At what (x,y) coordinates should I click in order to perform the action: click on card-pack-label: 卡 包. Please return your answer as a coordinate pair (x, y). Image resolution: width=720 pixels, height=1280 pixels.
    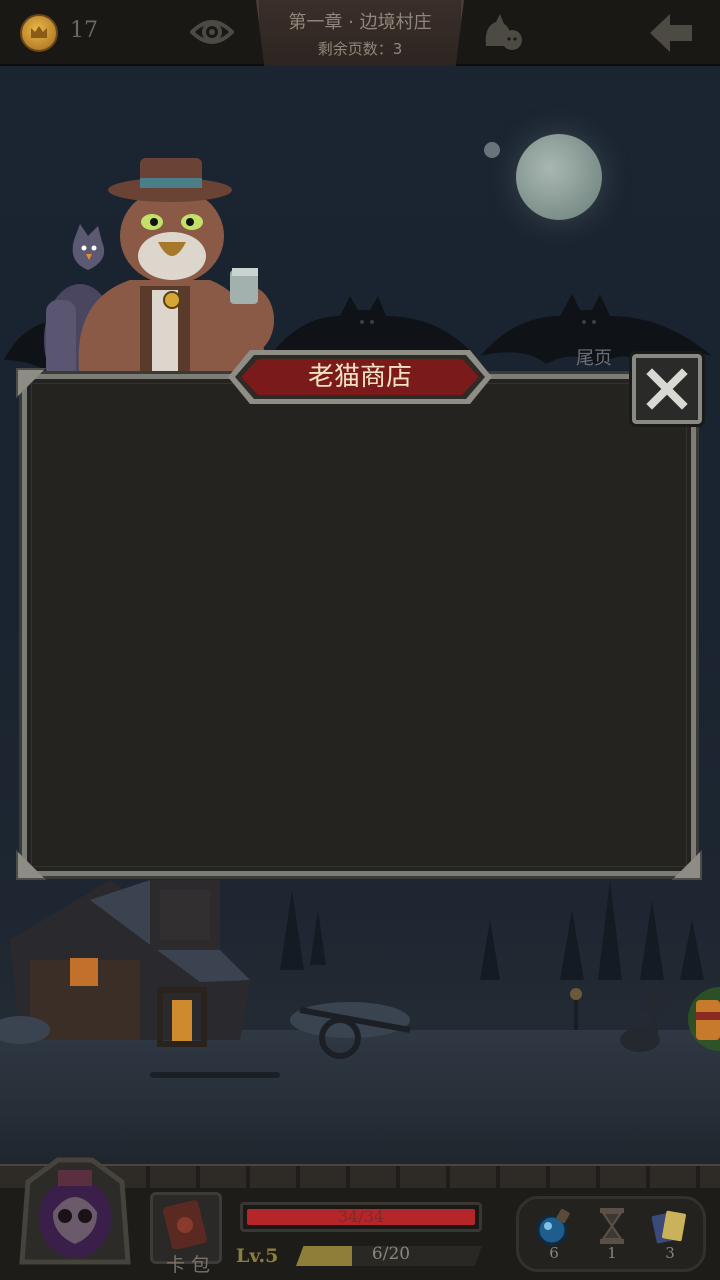
    Looking at the image, I should click on (188, 1265).